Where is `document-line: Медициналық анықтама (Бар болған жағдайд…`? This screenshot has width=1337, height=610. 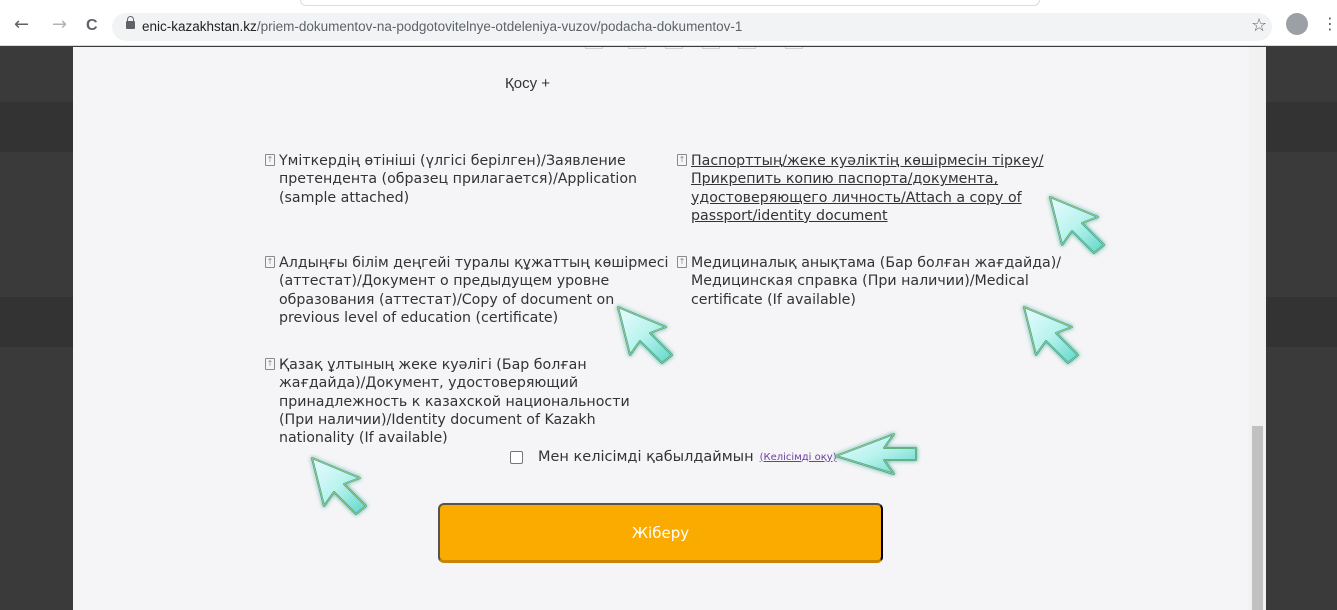
document-line: Медициналық анықтама (Бар болған жағдайд… is located at coordinates (876, 263).